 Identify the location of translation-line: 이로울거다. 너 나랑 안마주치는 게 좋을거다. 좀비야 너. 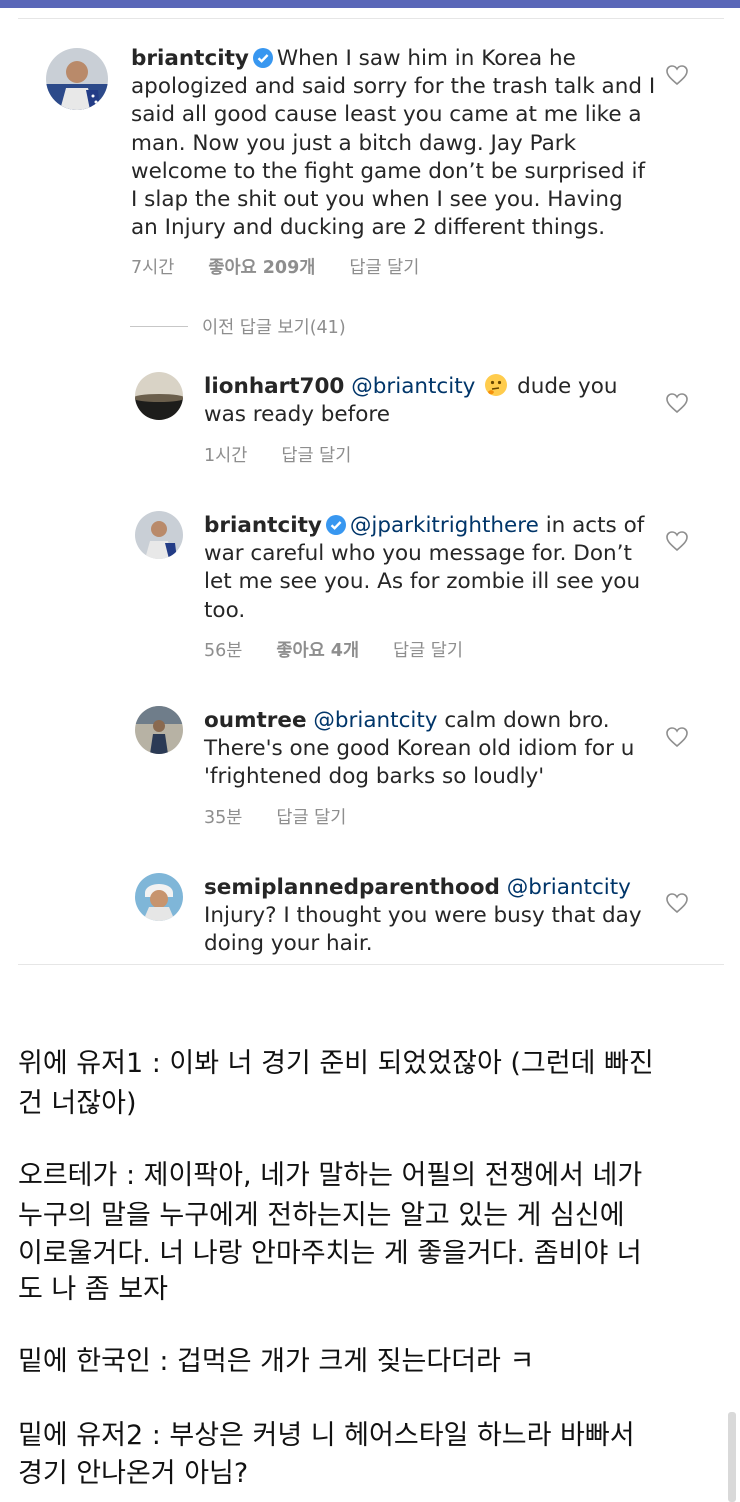
(330, 1253).